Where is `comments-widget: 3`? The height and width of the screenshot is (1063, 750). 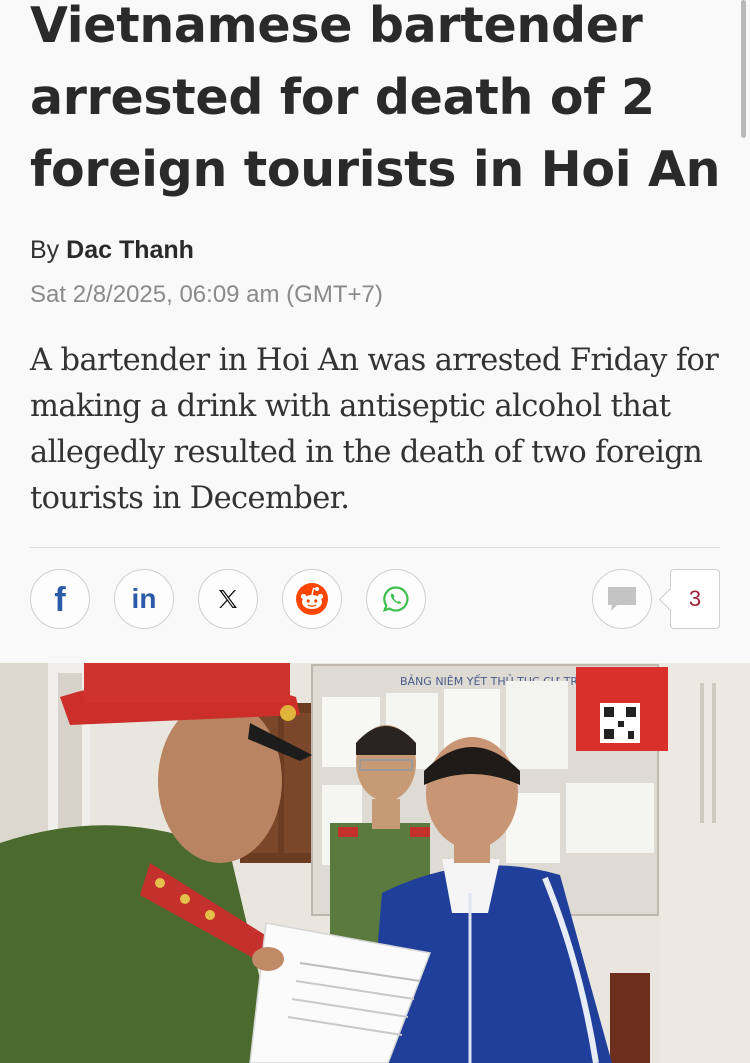 comments-widget: 3 is located at coordinates (656, 601).